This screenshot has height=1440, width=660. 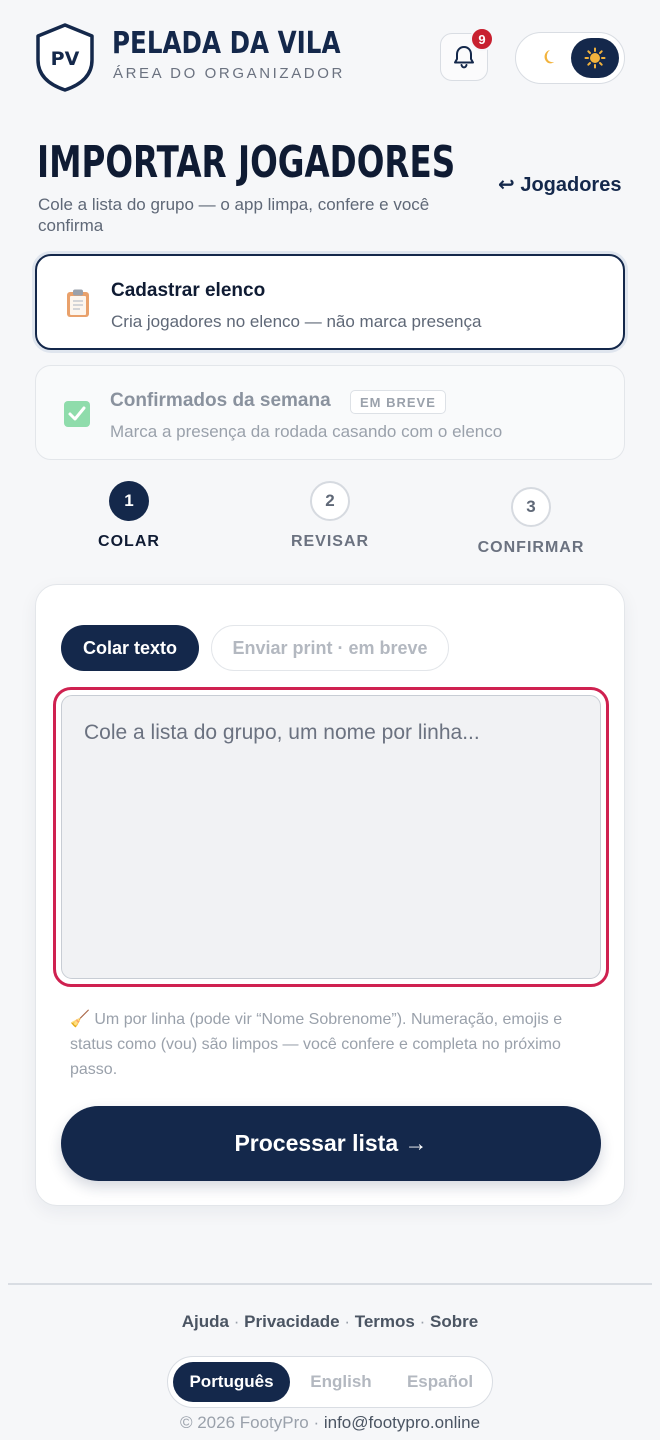 What do you see at coordinates (482, 39) in the screenshot?
I see `notification-count-badge: 9` at bounding box center [482, 39].